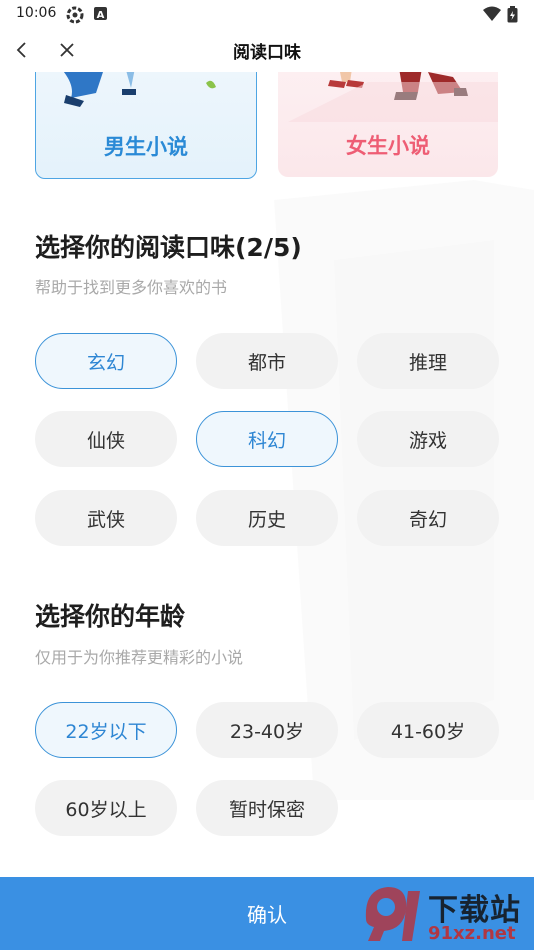 The image size is (534, 950). Describe the element at coordinates (267, 14) in the screenshot. I see `status-bar: 10:06 A` at that location.